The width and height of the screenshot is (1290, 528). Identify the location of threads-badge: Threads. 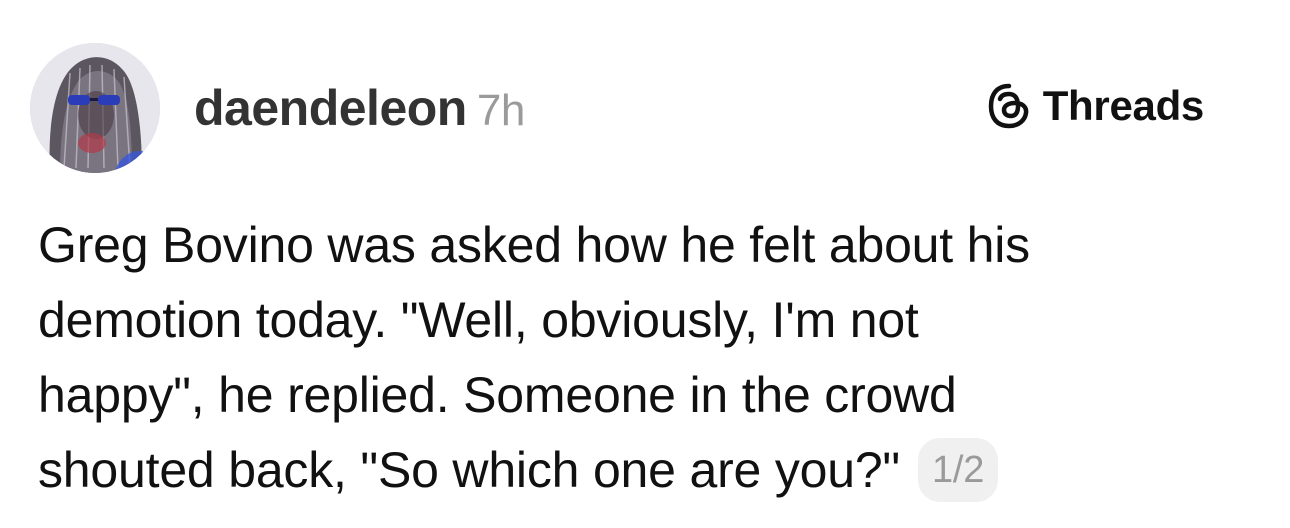
(1095, 106).